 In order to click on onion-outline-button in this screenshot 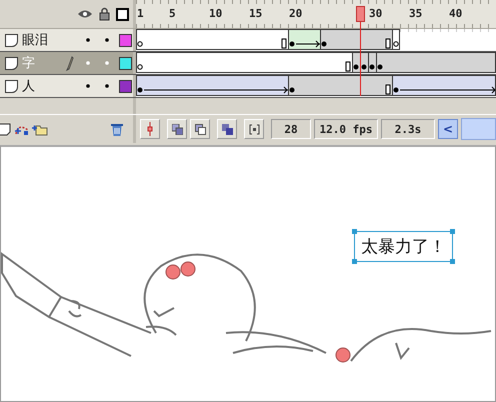, I will do `click(200, 129)`.